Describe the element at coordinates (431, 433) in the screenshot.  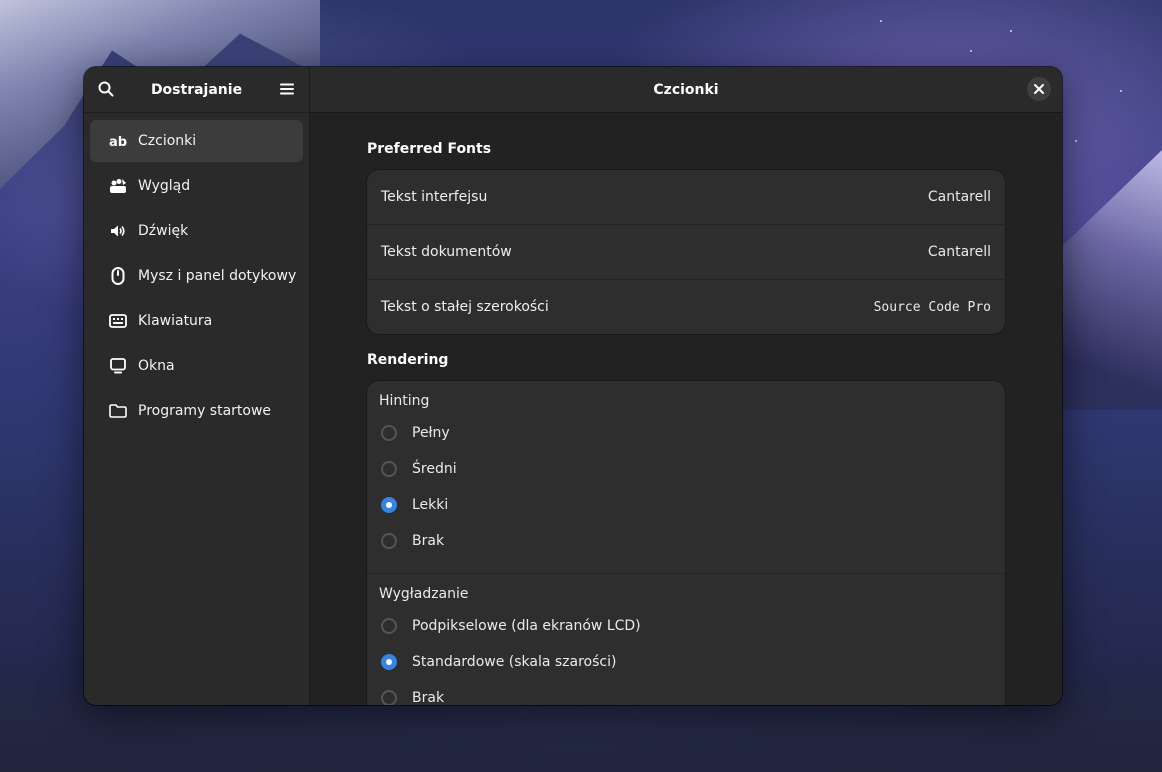
I see `radio-label: Pełny` at that location.